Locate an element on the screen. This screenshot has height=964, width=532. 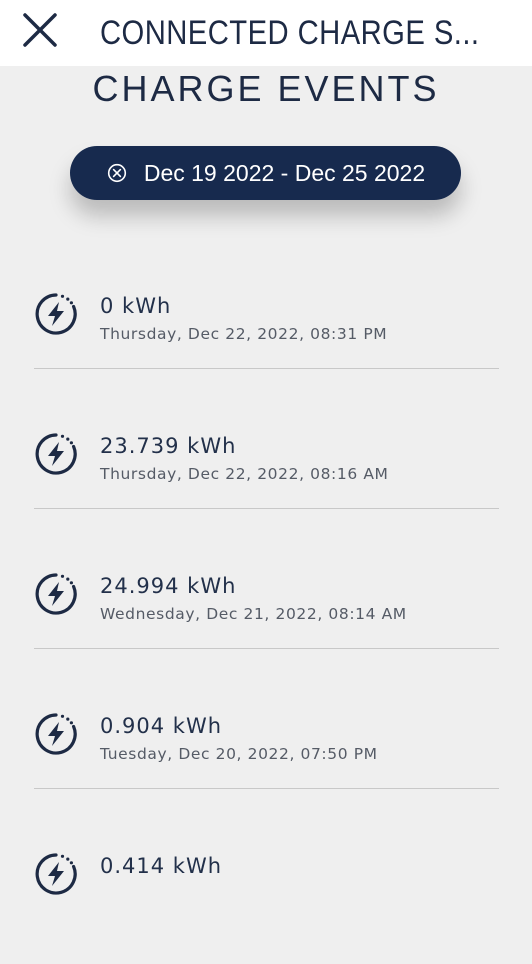
date-range-filter-button: Dec 19 2022 - Dec 25 2022 is located at coordinates (265, 173).